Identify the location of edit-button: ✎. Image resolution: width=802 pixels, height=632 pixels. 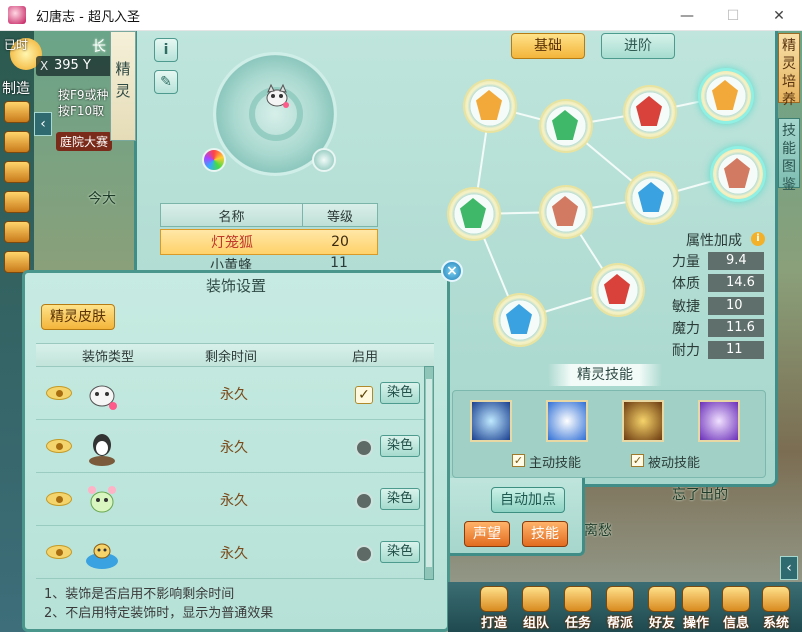
(166, 82).